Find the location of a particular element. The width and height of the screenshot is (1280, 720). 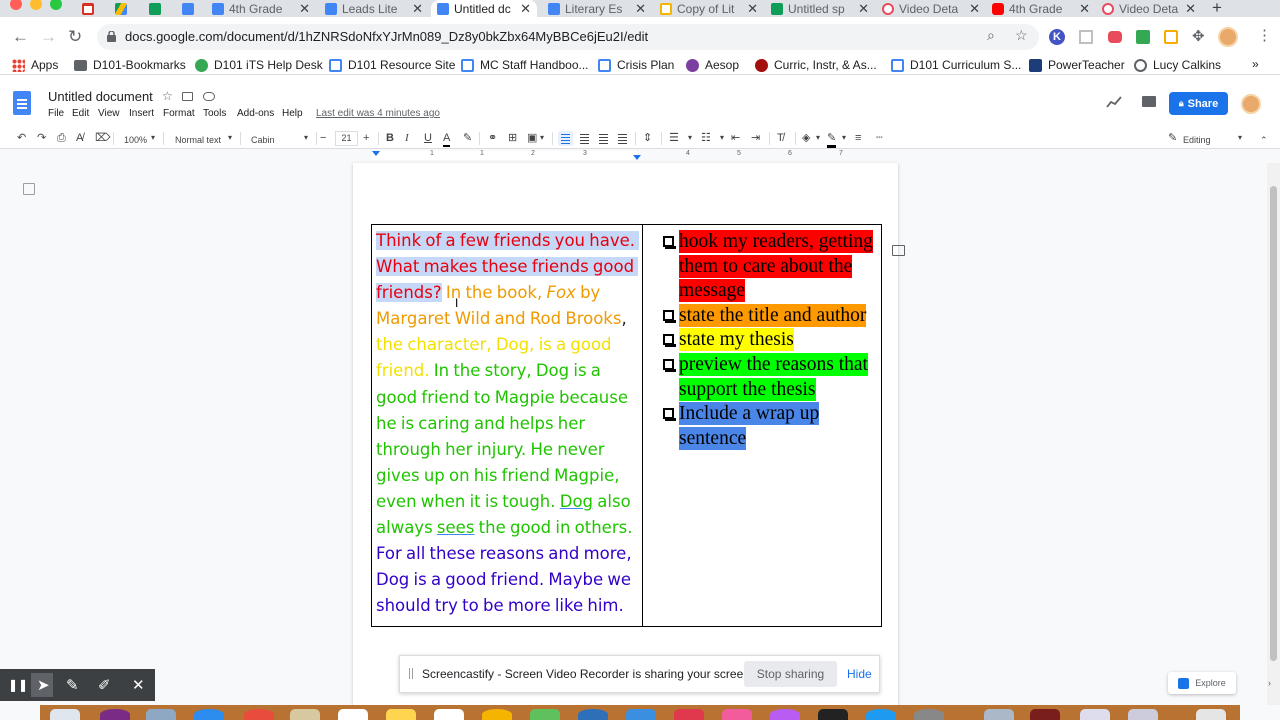

bookmarks-overflow: » is located at coordinates (1255, 64).